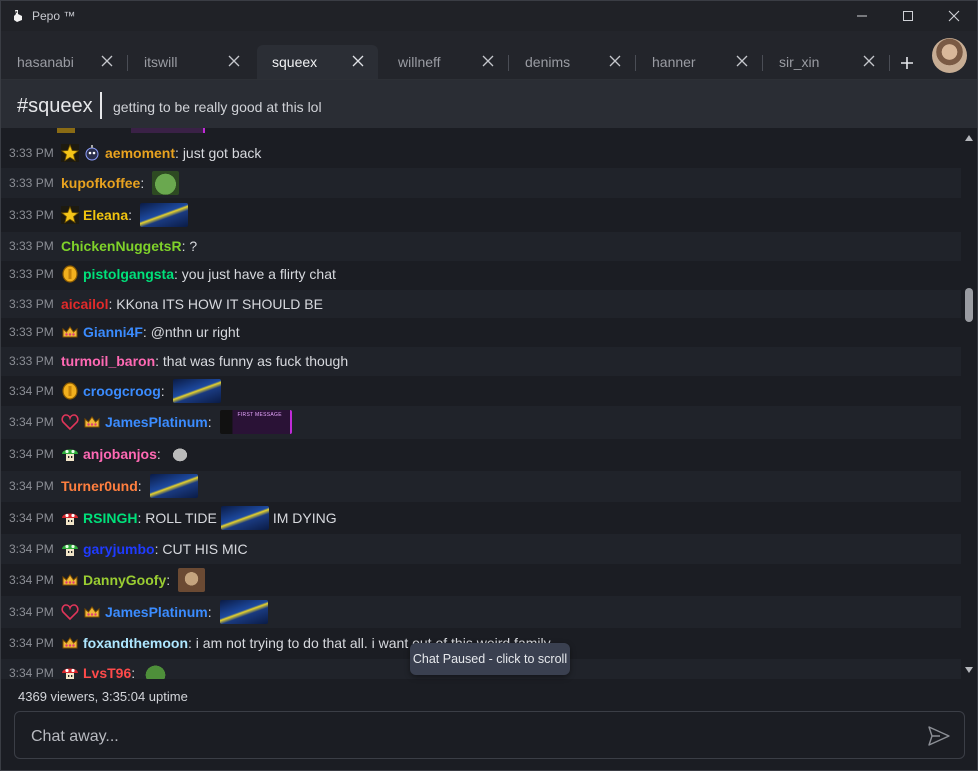 Image resolution: width=978 pixels, height=771 pixels. Describe the element at coordinates (179, 454) in the screenshot. I see `cat-emote` at that location.